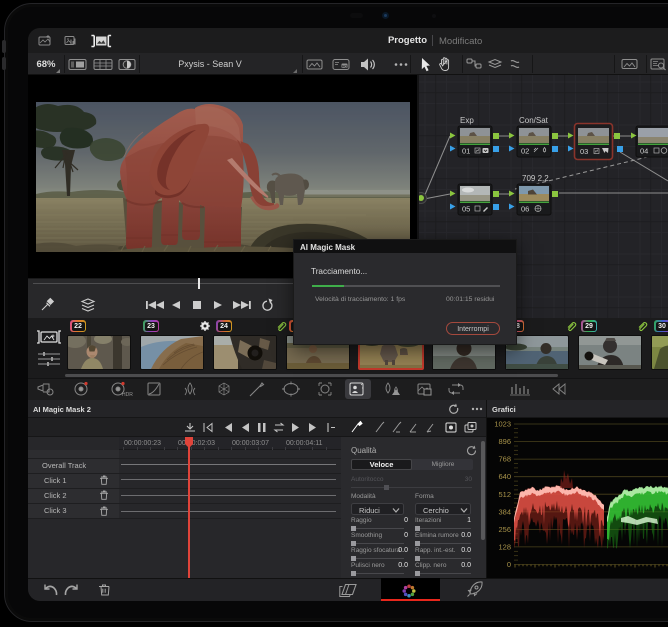 This screenshot has height=627, width=668. Describe the element at coordinates (466, 209) in the screenshot. I see `svg-text: 05` at that location.